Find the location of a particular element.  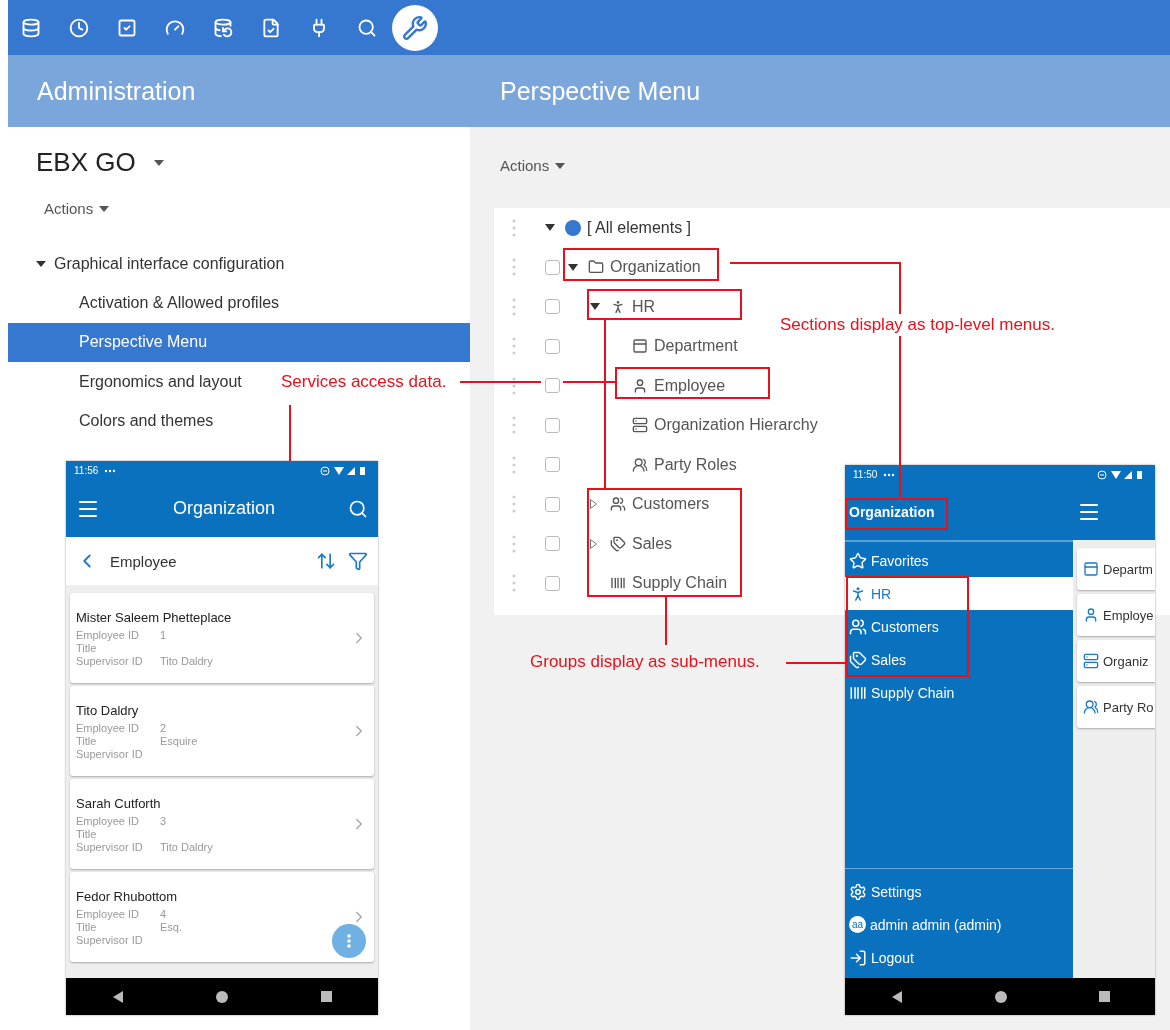

menu-tile: Party Ro is located at coordinates (1116, 707).